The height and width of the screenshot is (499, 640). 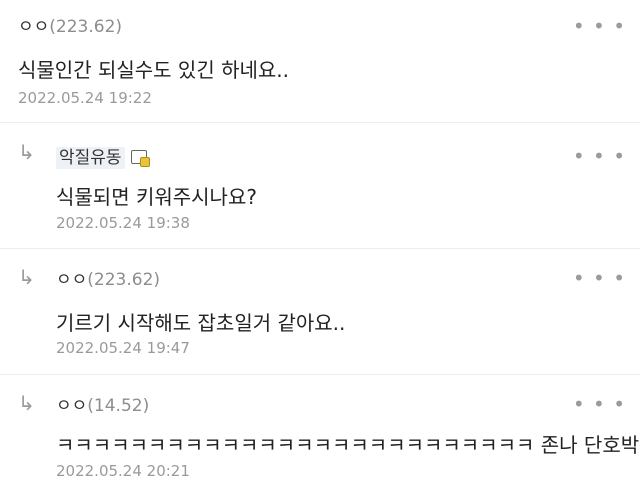 I want to click on comment-text: 식물인간 되실수도 있긴 하네요.., so click(x=153, y=70).